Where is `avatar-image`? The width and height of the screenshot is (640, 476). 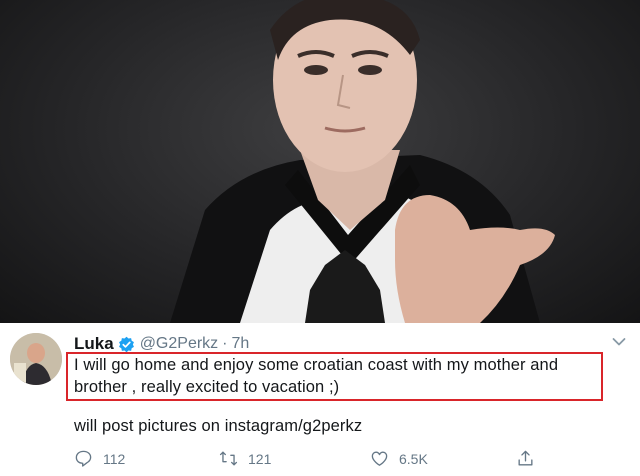
avatar-image is located at coordinates (36, 359).